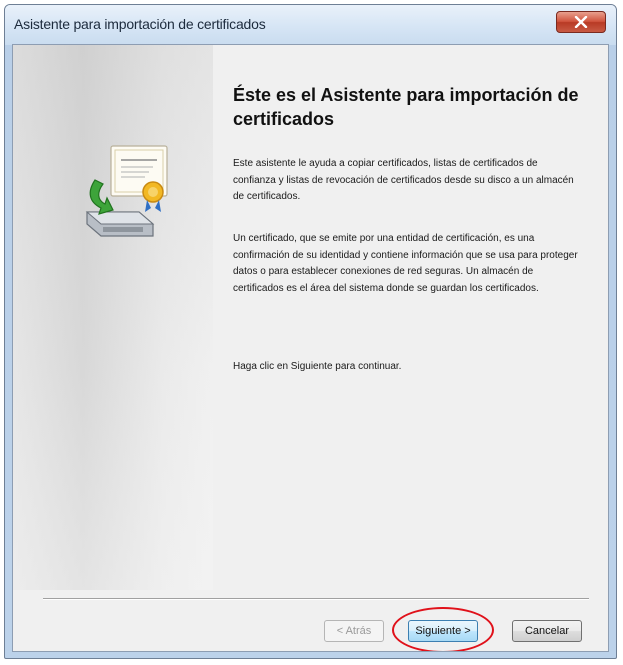 The height and width of the screenshot is (665, 623). What do you see at coordinates (317, 366) in the screenshot?
I see `continue-instruction: Haga clic en Siguiente para continuar.` at bounding box center [317, 366].